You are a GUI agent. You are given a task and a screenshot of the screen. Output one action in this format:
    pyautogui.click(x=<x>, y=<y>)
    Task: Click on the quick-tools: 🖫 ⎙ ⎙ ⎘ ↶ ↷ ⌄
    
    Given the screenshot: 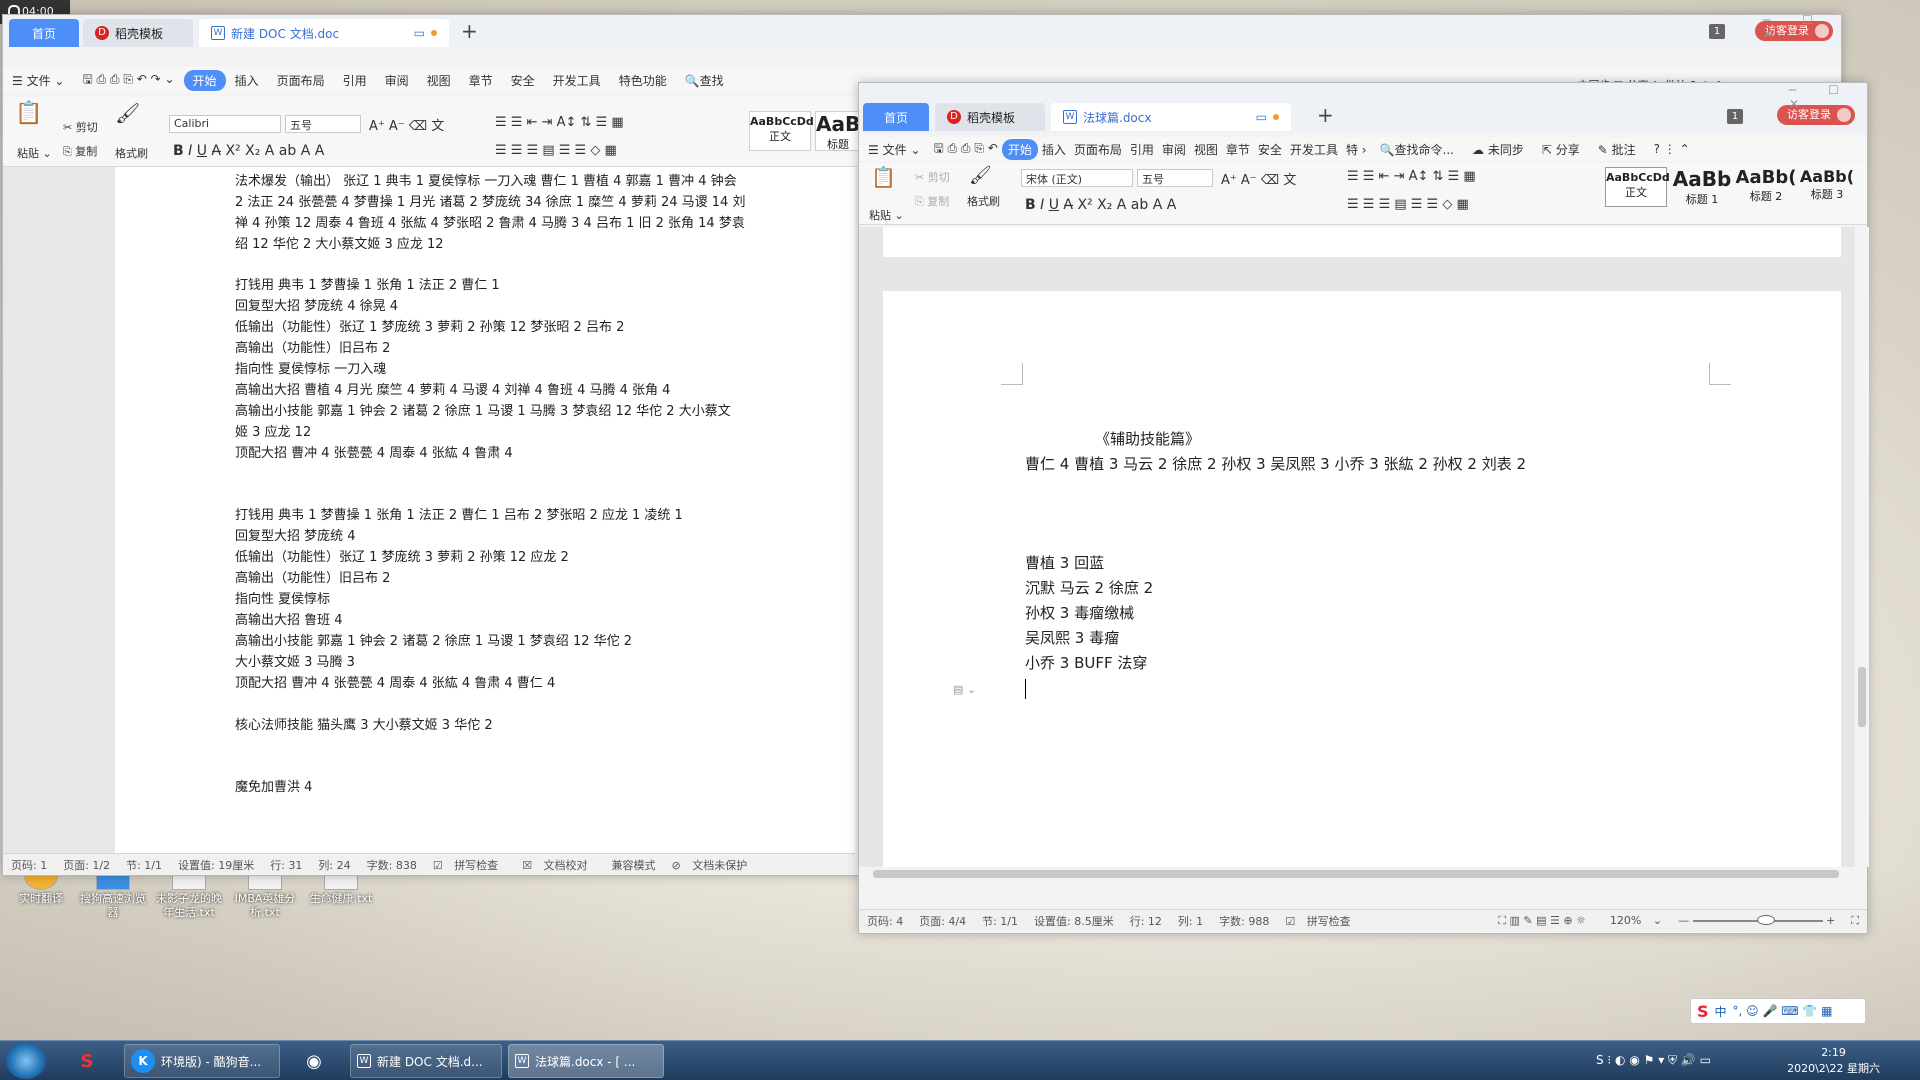 What is the action you would take?
    pyautogui.click(x=128, y=80)
    